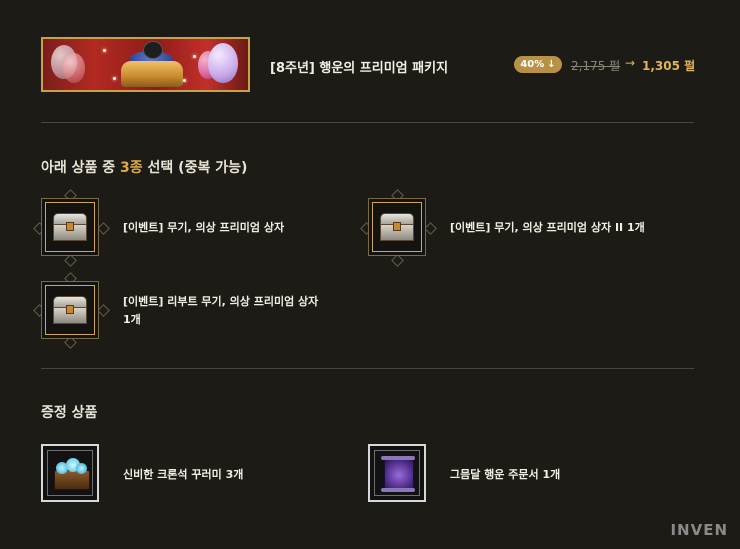 The height and width of the screenshot is (549, 740). Describe the element at coordinates (183, 474) in the screenshot. I see `gift-label: 신비한 크론석 꾸러미 3개` at that location.